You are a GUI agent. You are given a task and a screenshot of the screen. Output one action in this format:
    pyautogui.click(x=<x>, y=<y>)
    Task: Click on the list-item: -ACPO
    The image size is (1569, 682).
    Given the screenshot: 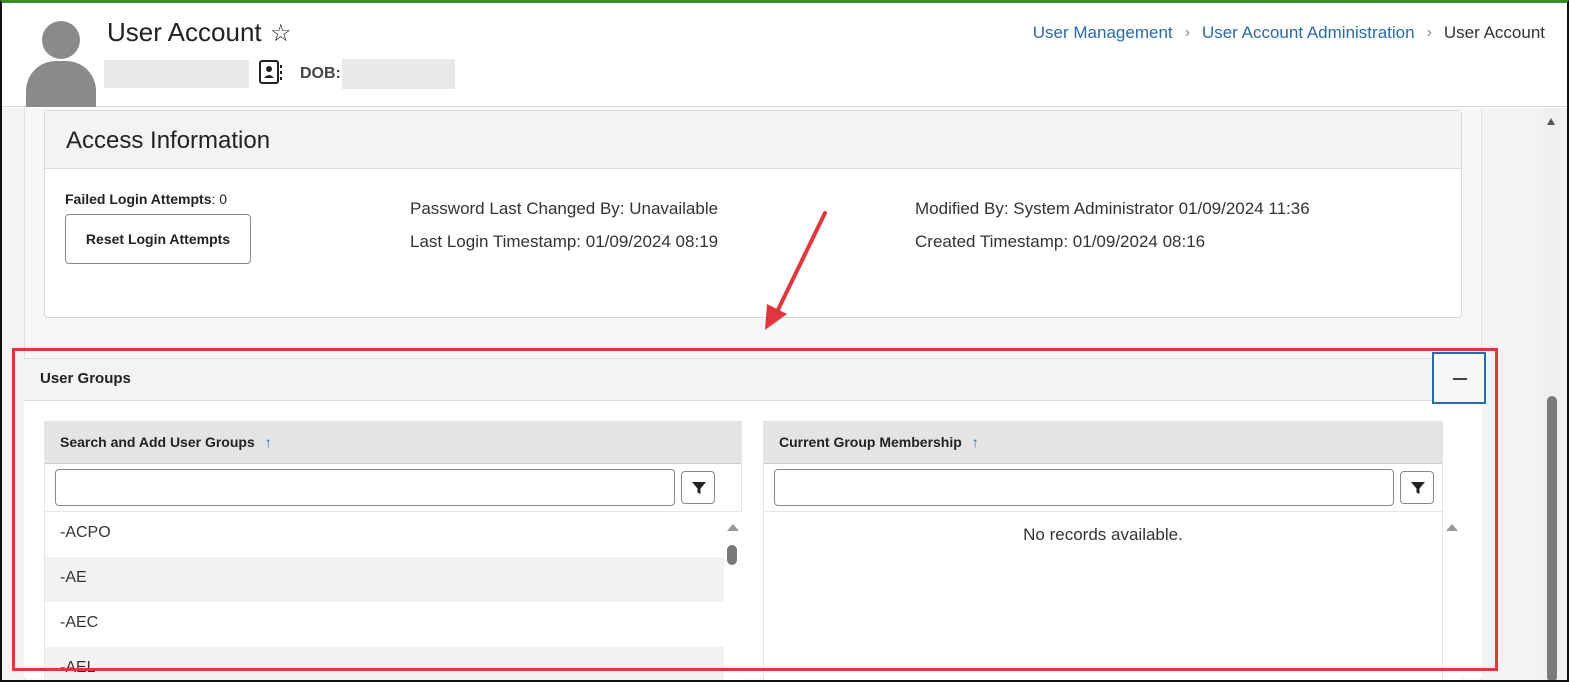 What is the action you would take?
    pyautogui.click(x=393, y=534)
    